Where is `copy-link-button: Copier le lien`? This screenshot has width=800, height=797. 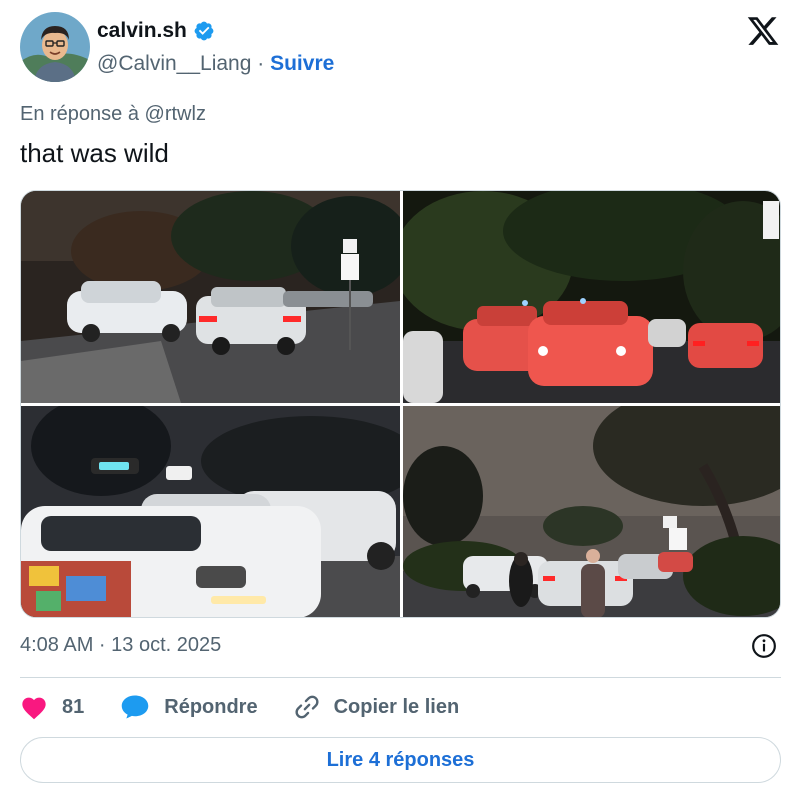
copy-link-button: Copier le lien is located at coordinates (377, 707).